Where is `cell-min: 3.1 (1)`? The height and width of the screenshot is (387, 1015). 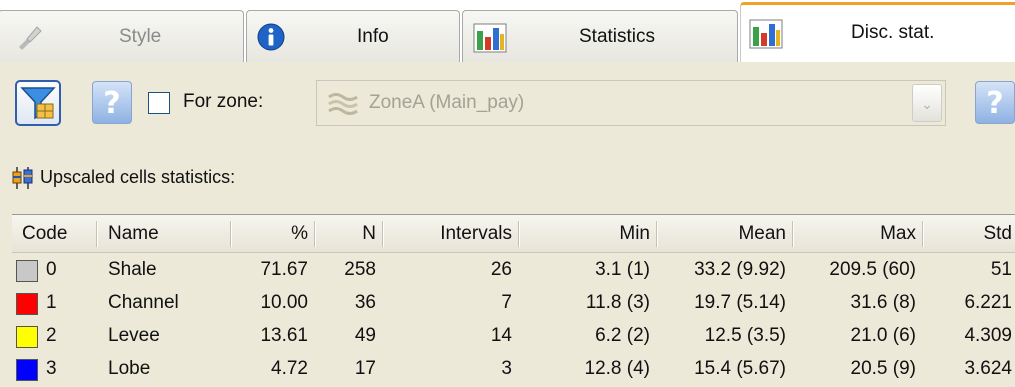
cell-min: 3.1 (1) is located at coordinates (622, 269).